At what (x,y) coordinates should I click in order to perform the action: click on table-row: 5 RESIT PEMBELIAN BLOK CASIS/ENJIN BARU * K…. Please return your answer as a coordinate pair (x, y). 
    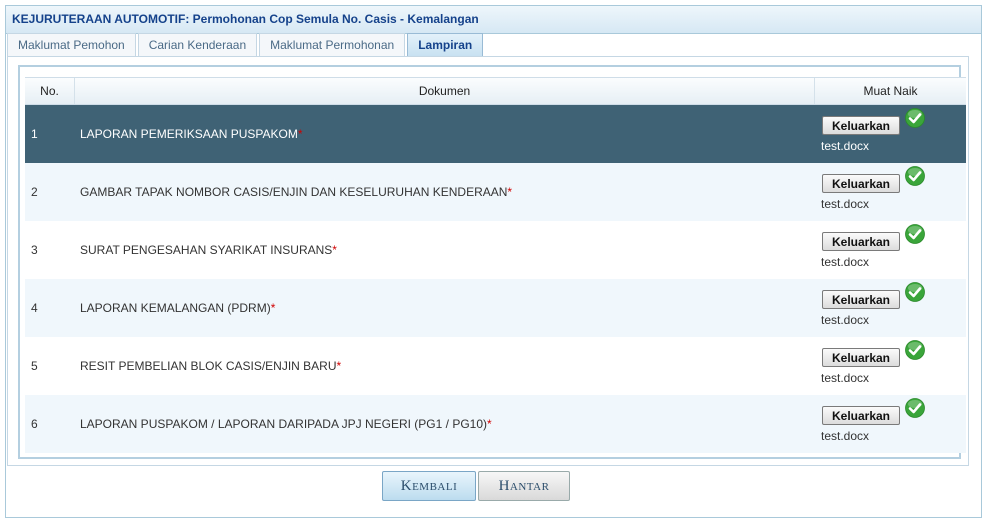
    Looking at the image, I should click on (495, 366).